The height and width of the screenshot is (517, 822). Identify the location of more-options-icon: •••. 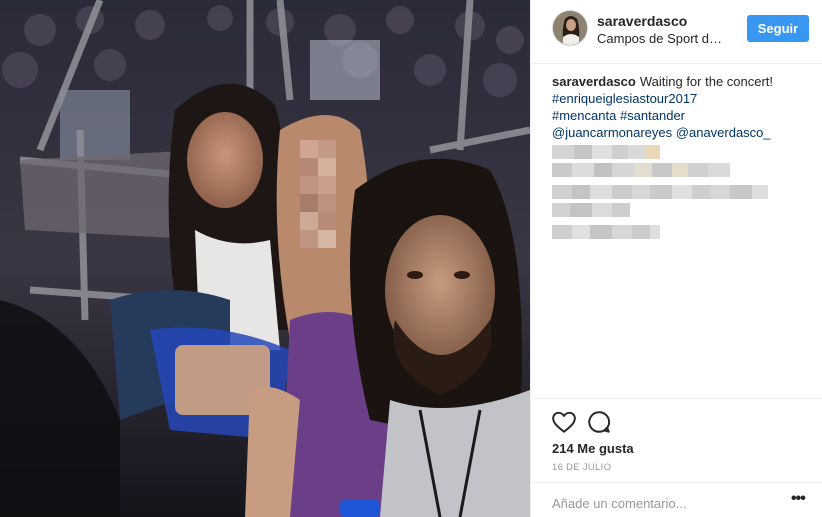
(800, 499).